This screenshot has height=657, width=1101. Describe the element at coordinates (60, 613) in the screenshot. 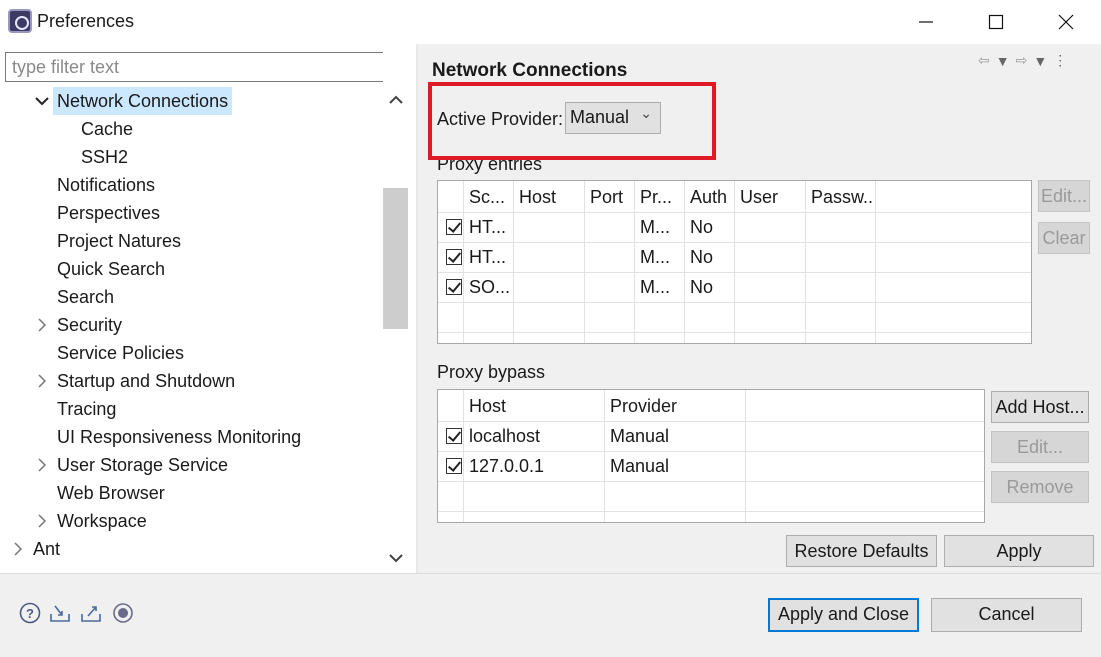

I see `import-icon` at that location.